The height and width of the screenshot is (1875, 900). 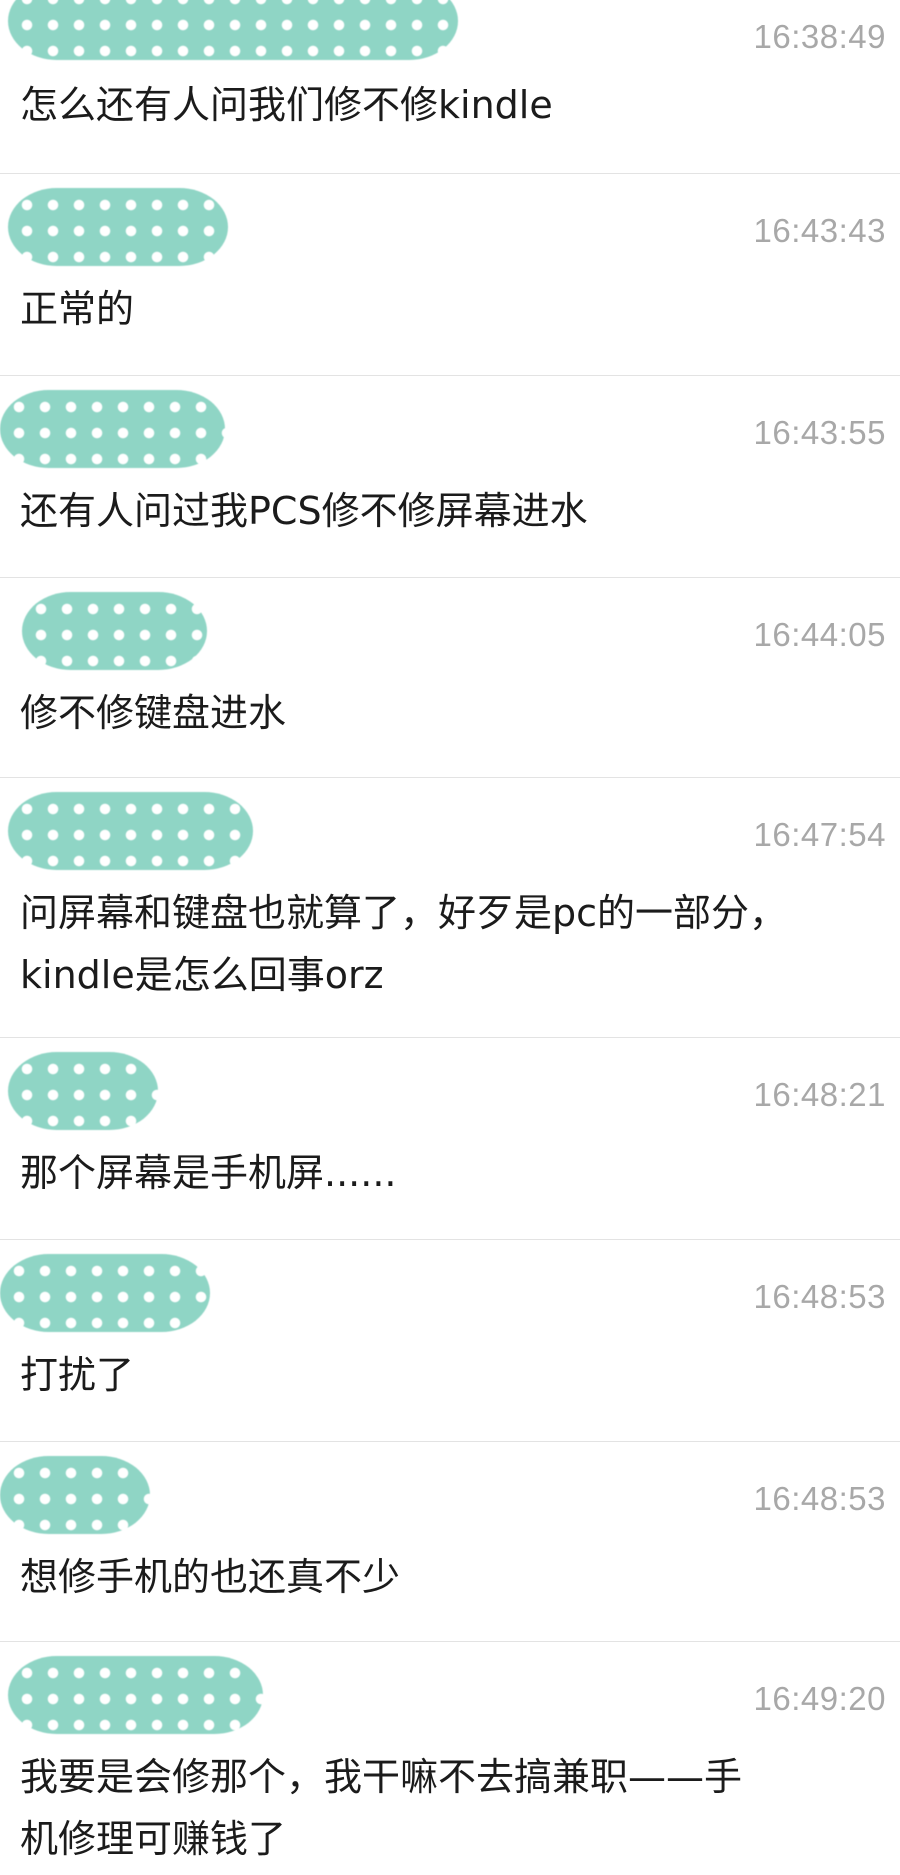 What do you see at coordinates (381, 1808) in the screenshot?
I see `message-text: 我要是会修那个，我干嘛不去搞兼职——手 机修理可赚钱了` at bounding box center [381, 1808].